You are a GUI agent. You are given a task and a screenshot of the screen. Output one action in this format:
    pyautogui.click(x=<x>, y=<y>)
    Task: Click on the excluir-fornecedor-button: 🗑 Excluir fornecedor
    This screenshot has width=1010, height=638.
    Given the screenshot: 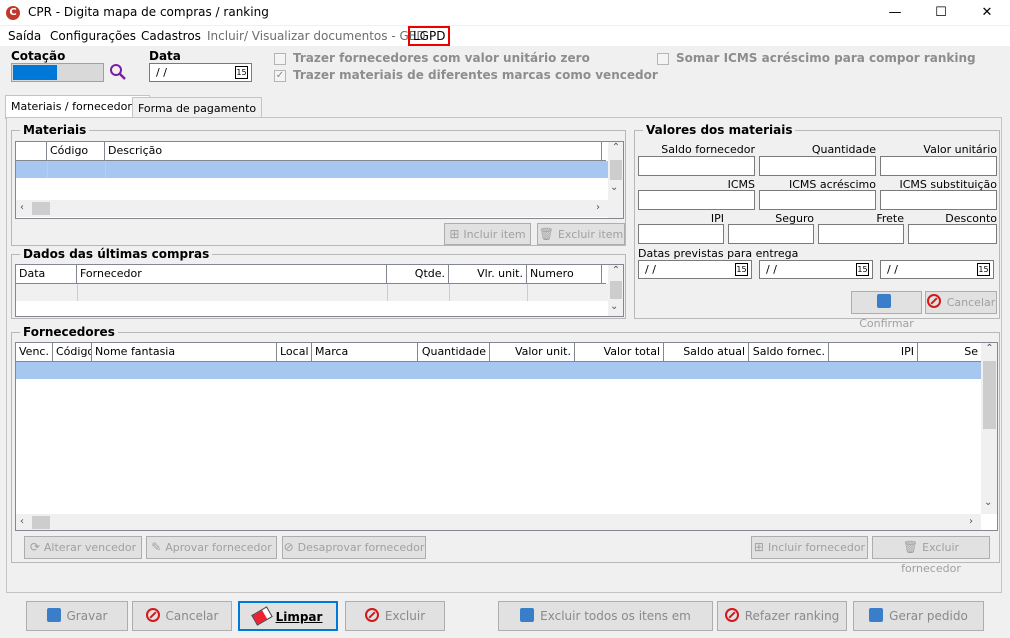 What is the action you would take?
    pyautogui.click(x=931, y=555)
    